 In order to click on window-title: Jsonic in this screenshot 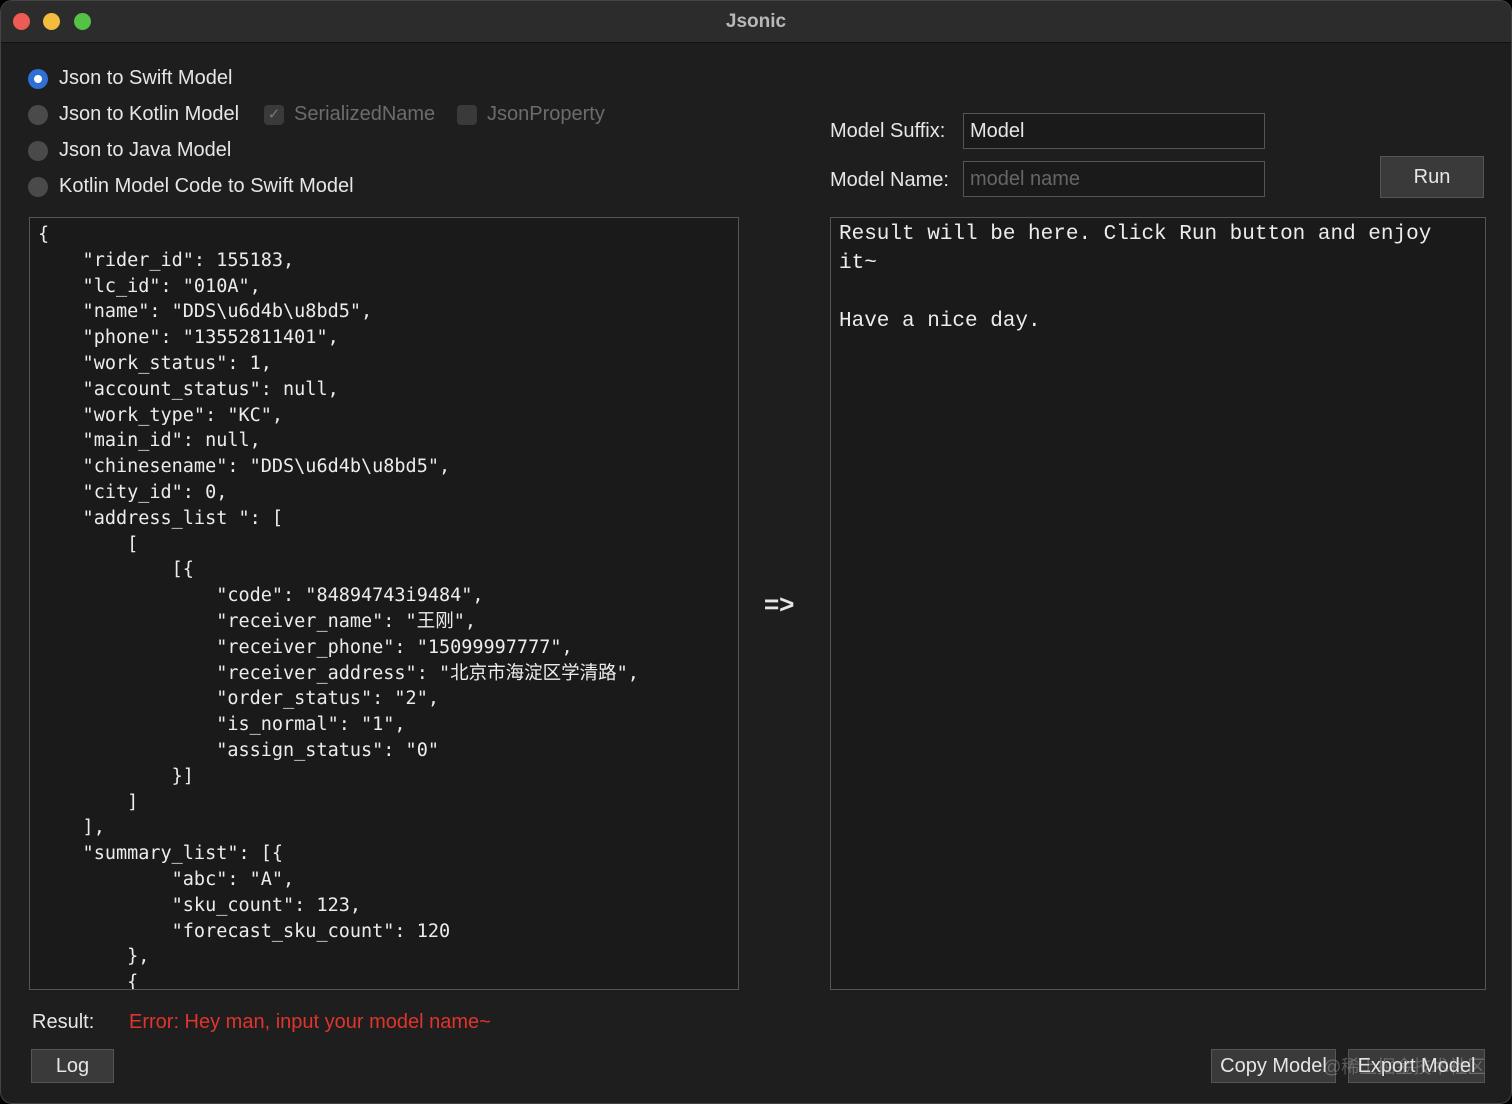, I will do `click(756, 21)`.